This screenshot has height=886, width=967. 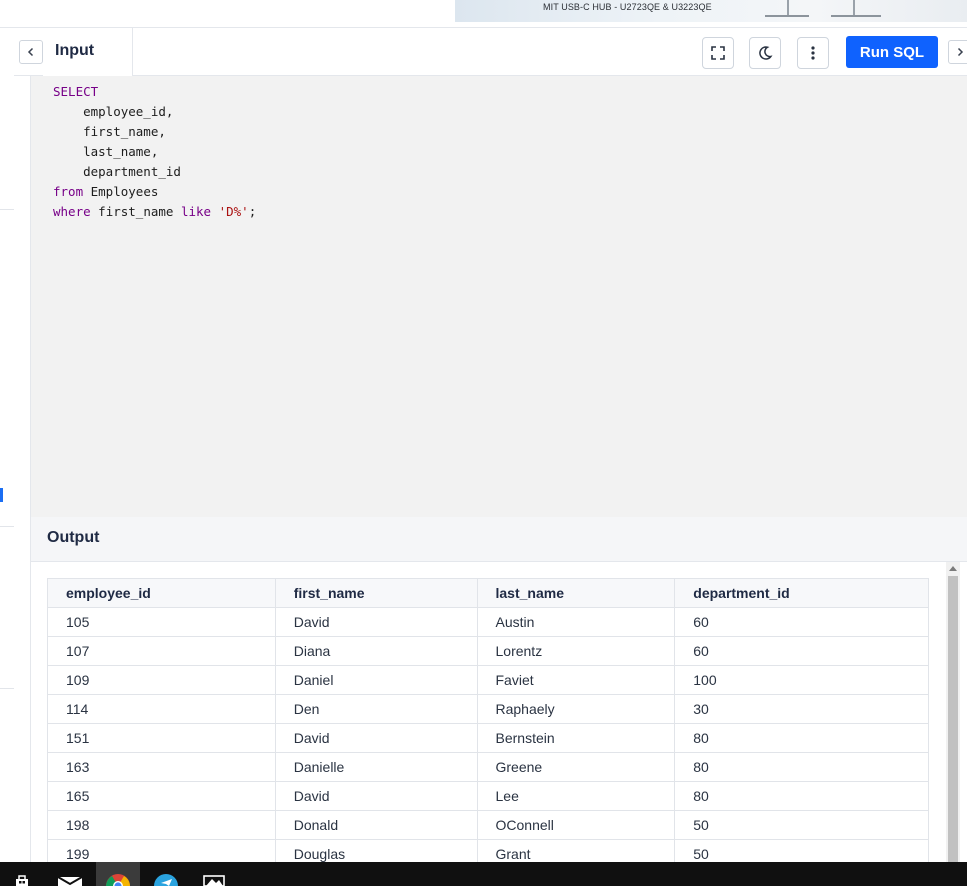 I want to click on table-cell: Lorentz, so click(x=576, y=651).